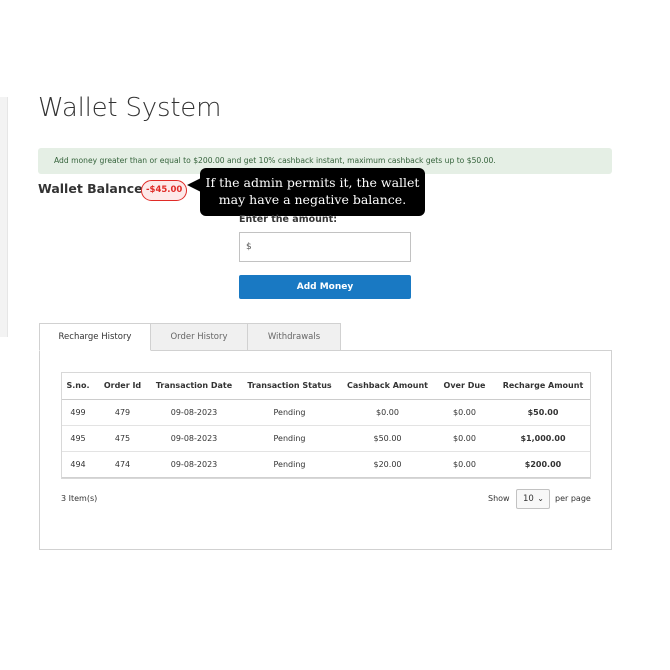 This screenshot has width=670, height=670. What do you see at coordinates (288, 219) in the screenshot?
I see `amount-label: Enter the amount:` at bounding box center [288, 219].